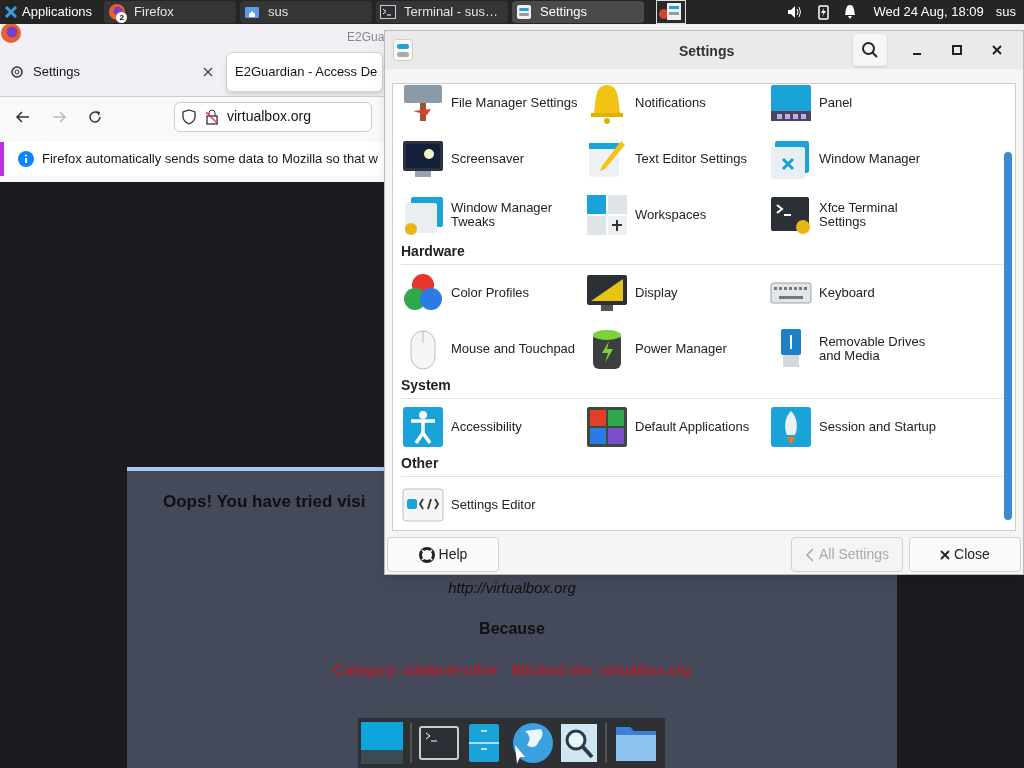 Image resolution: width=1024 pixels, height=768 pixels. I want to click on firefox-icon, so click(11, 33).